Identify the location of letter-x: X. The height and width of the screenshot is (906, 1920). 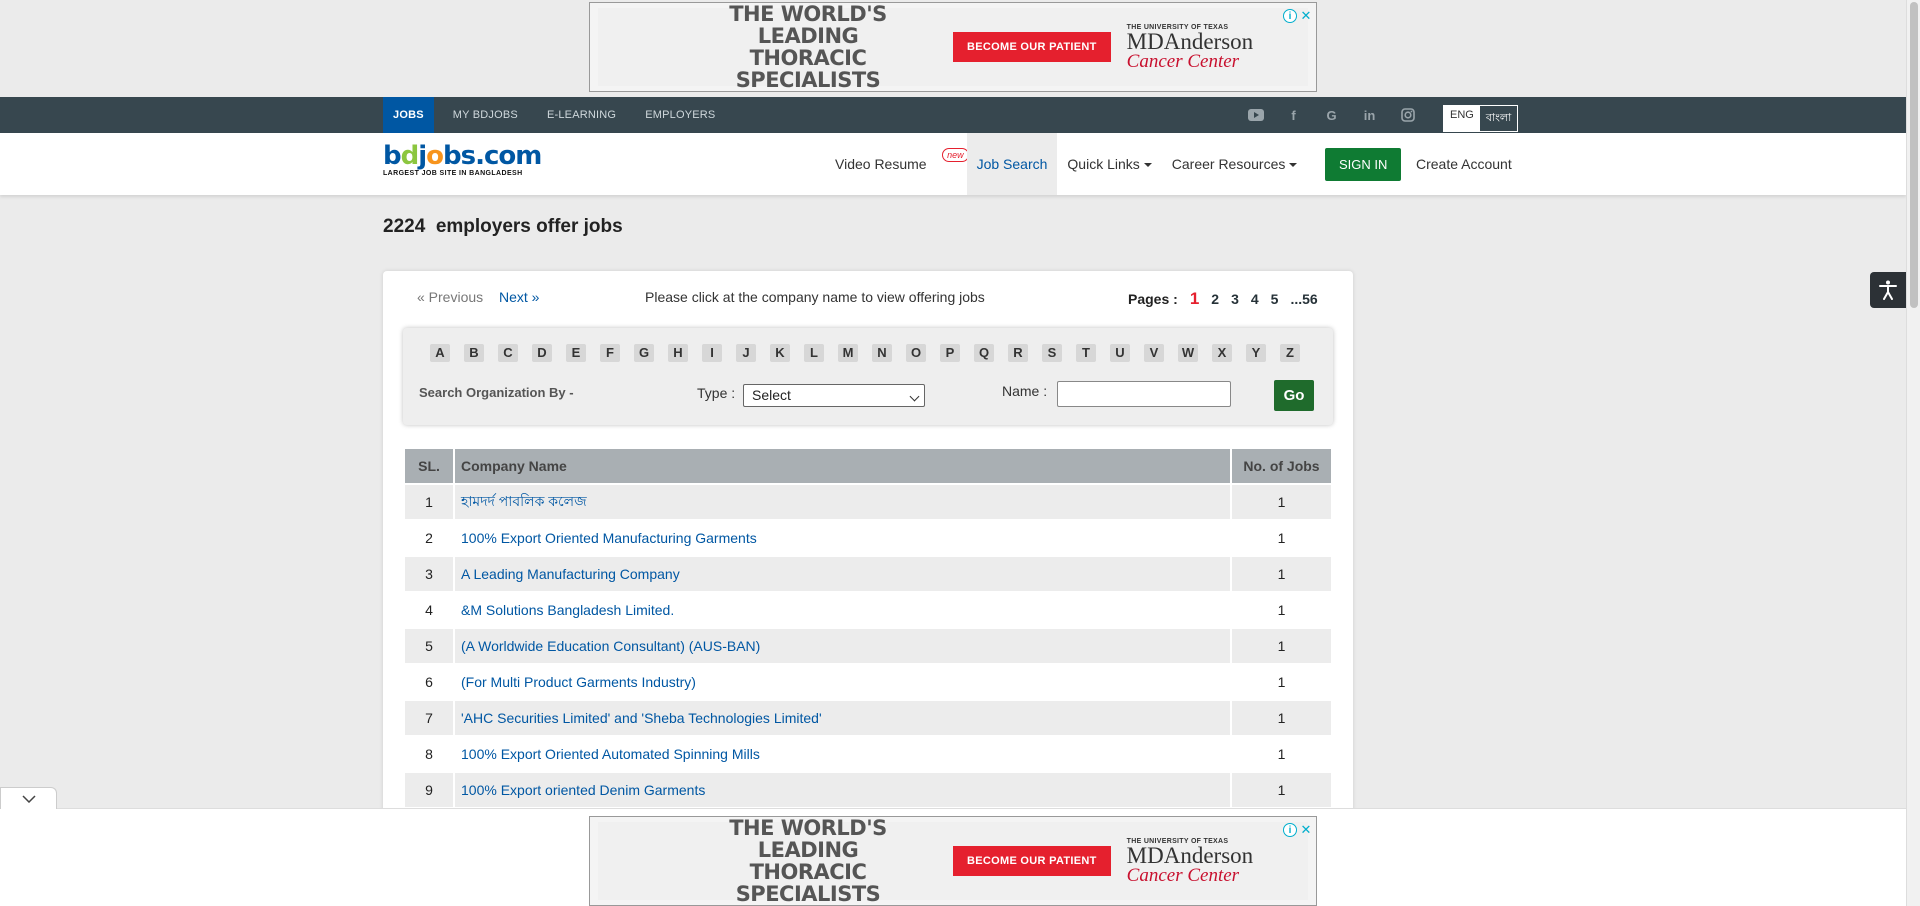
(1222, 353).